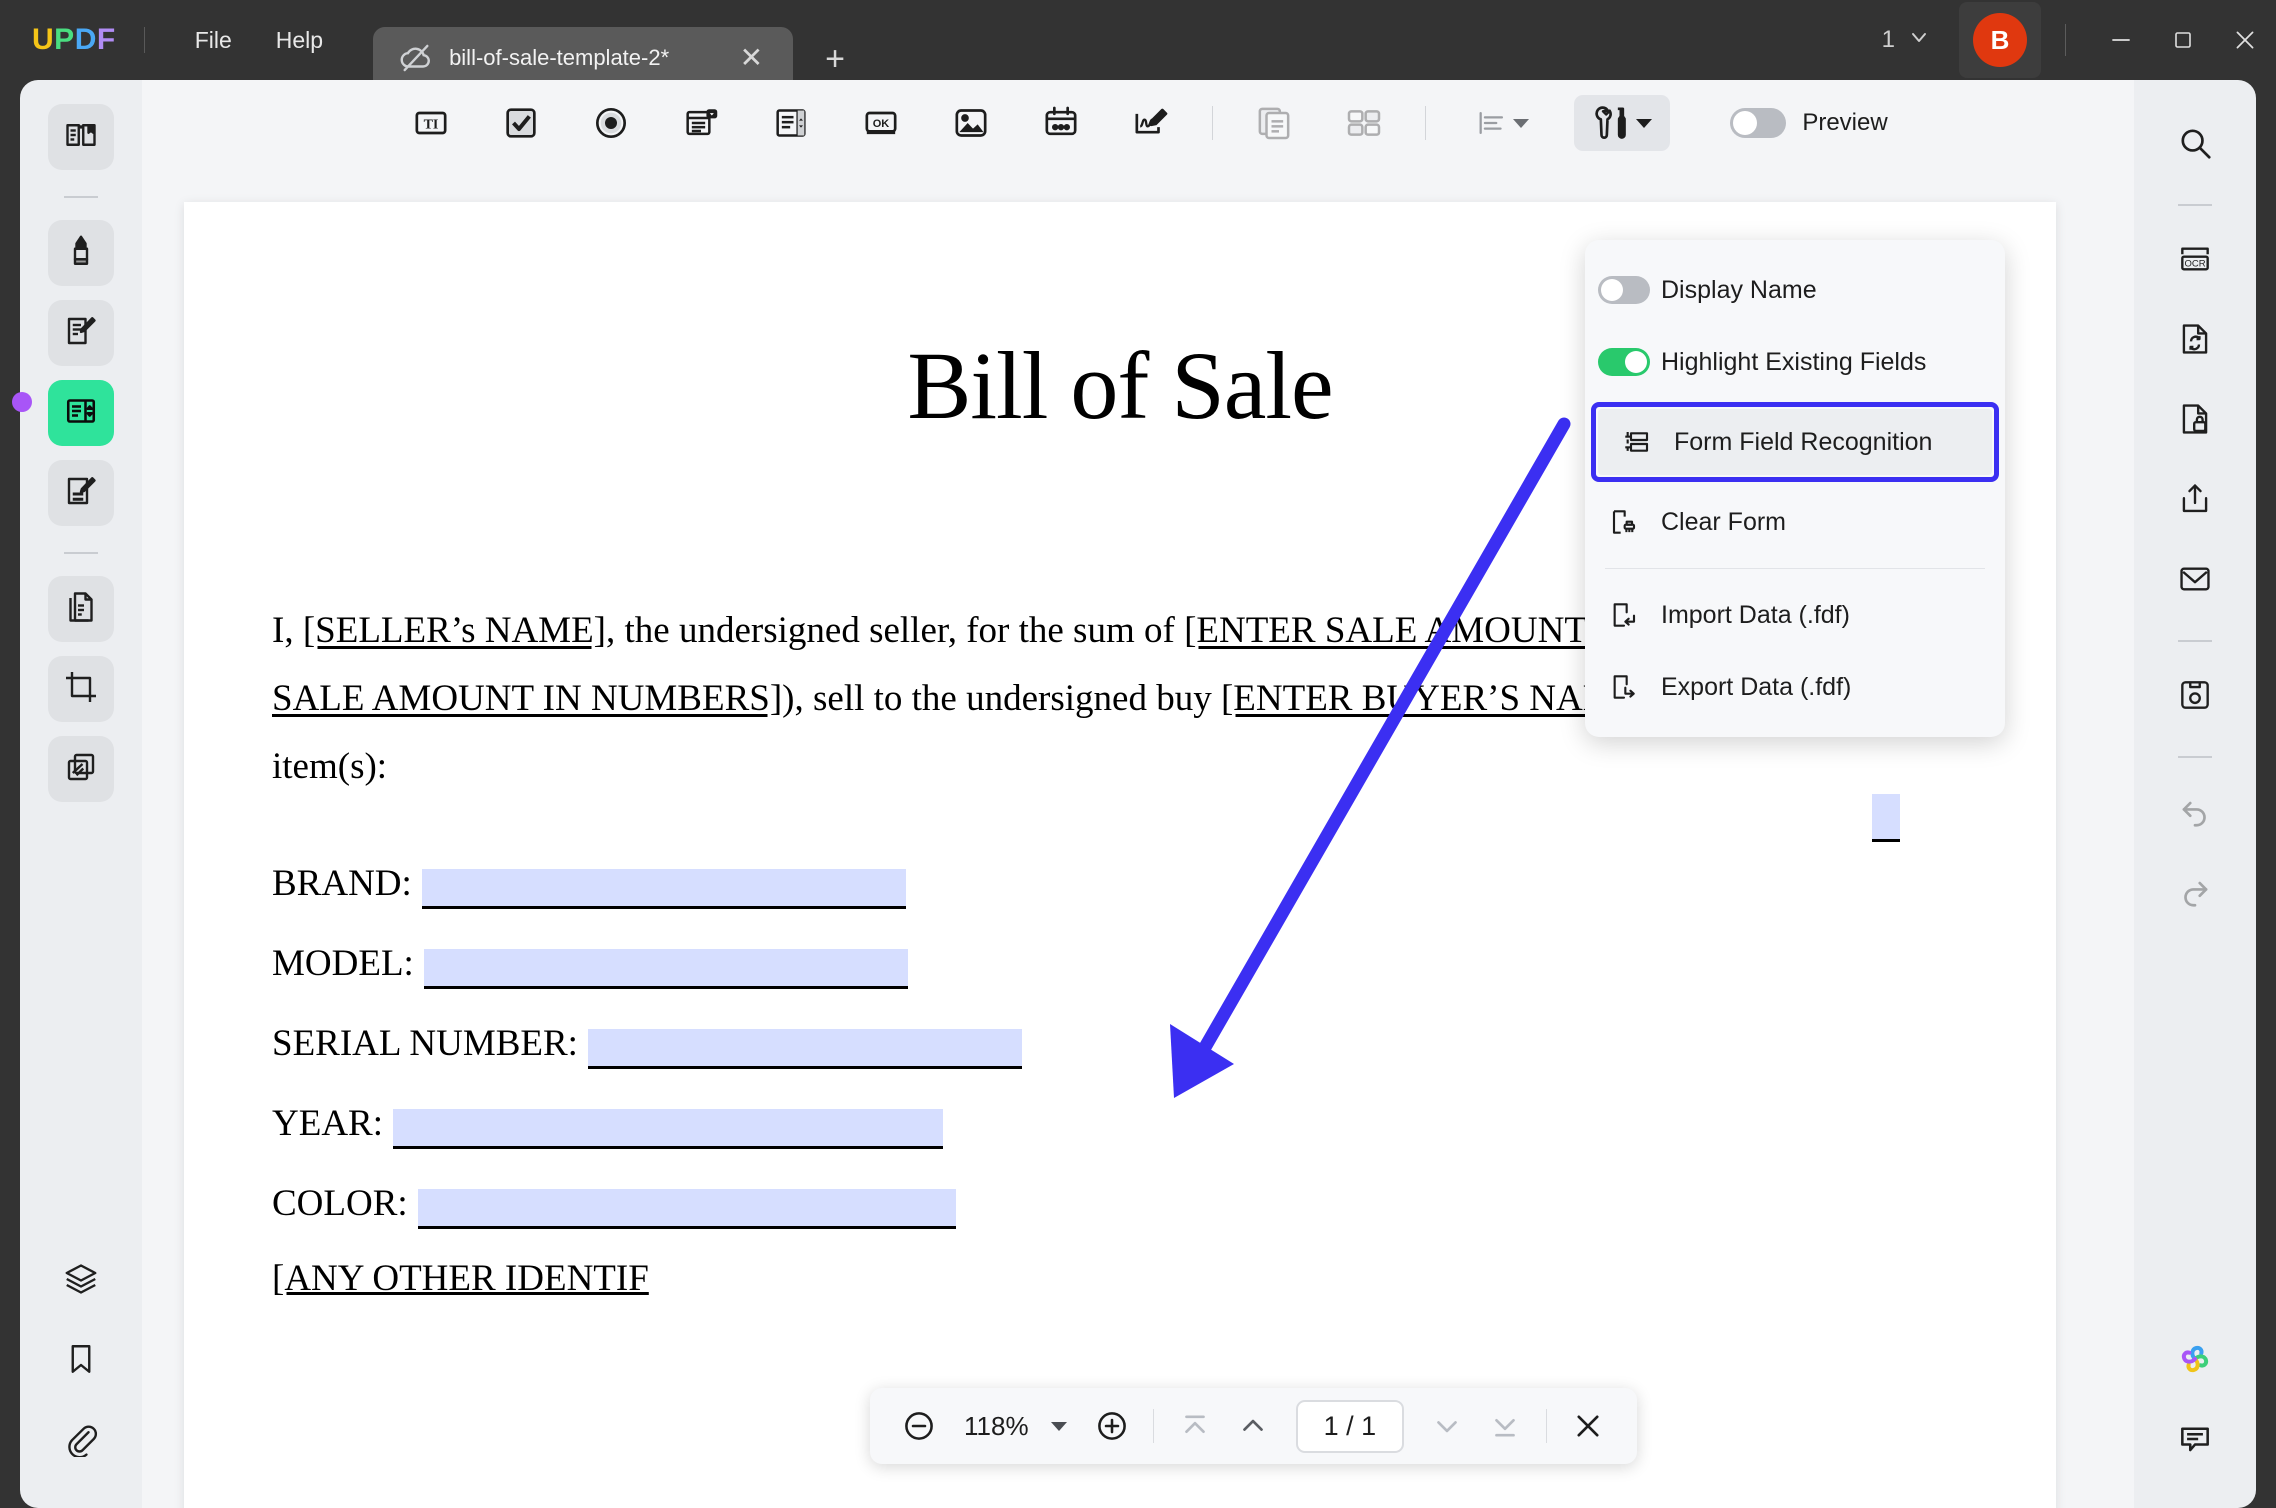 Image resolution: width=2276 pixels, height=1508 pixels. I want to click on highlight-box: Form Field Recognition, so click(1795, 442).